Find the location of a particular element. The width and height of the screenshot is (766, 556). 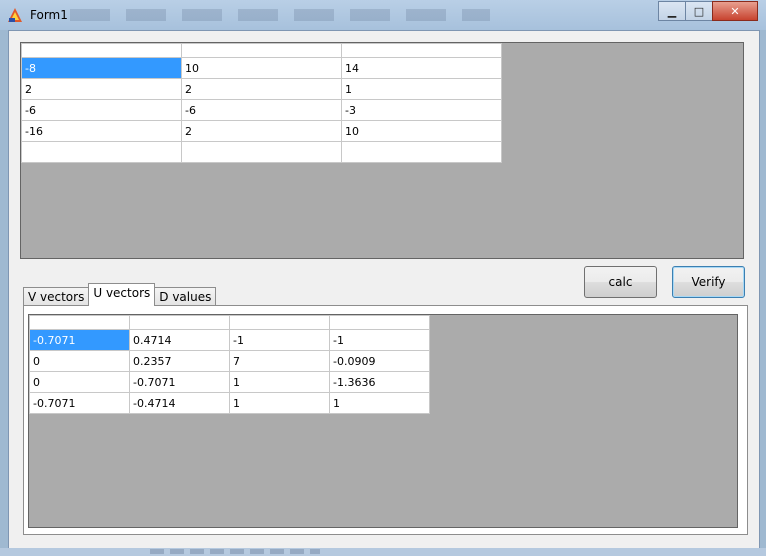

table-row: 0 -0.7071 1 -1.3636 is located at coordinates (229, 382).